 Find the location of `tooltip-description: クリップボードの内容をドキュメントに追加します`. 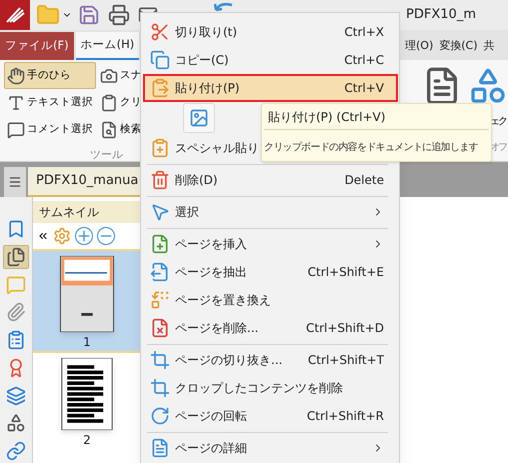

tooltip-description: クリップボードの内容をドキュメントに追加します is located at coordinates (371, 147).